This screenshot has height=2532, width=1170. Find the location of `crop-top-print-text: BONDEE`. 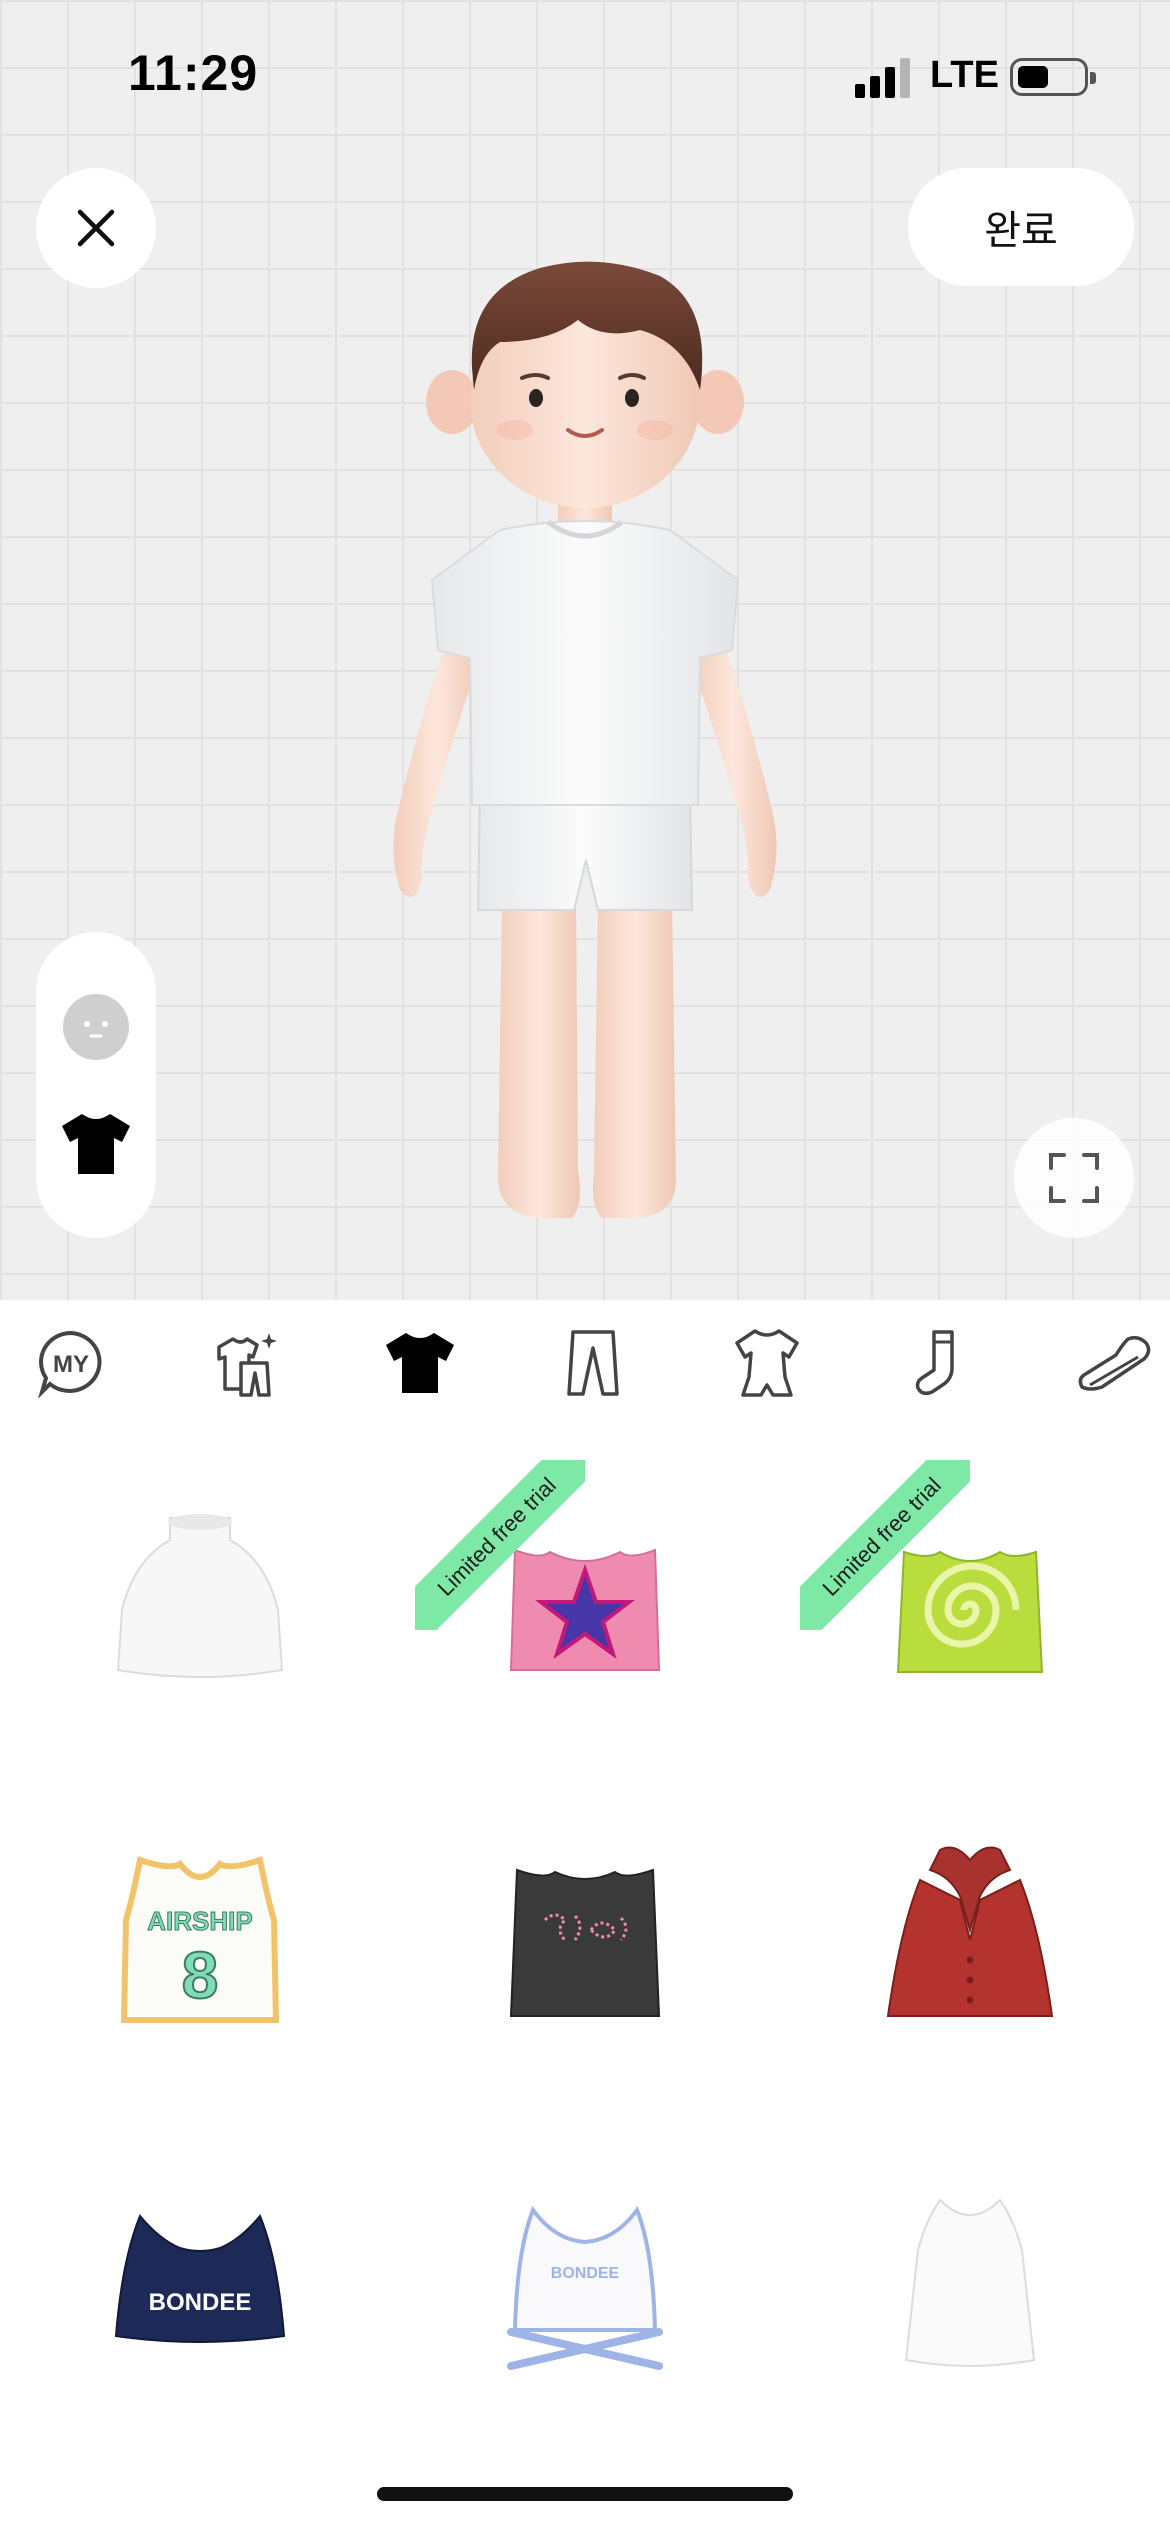

crop-top-print-text: BONDEE is located at coordinates (585, 2273).